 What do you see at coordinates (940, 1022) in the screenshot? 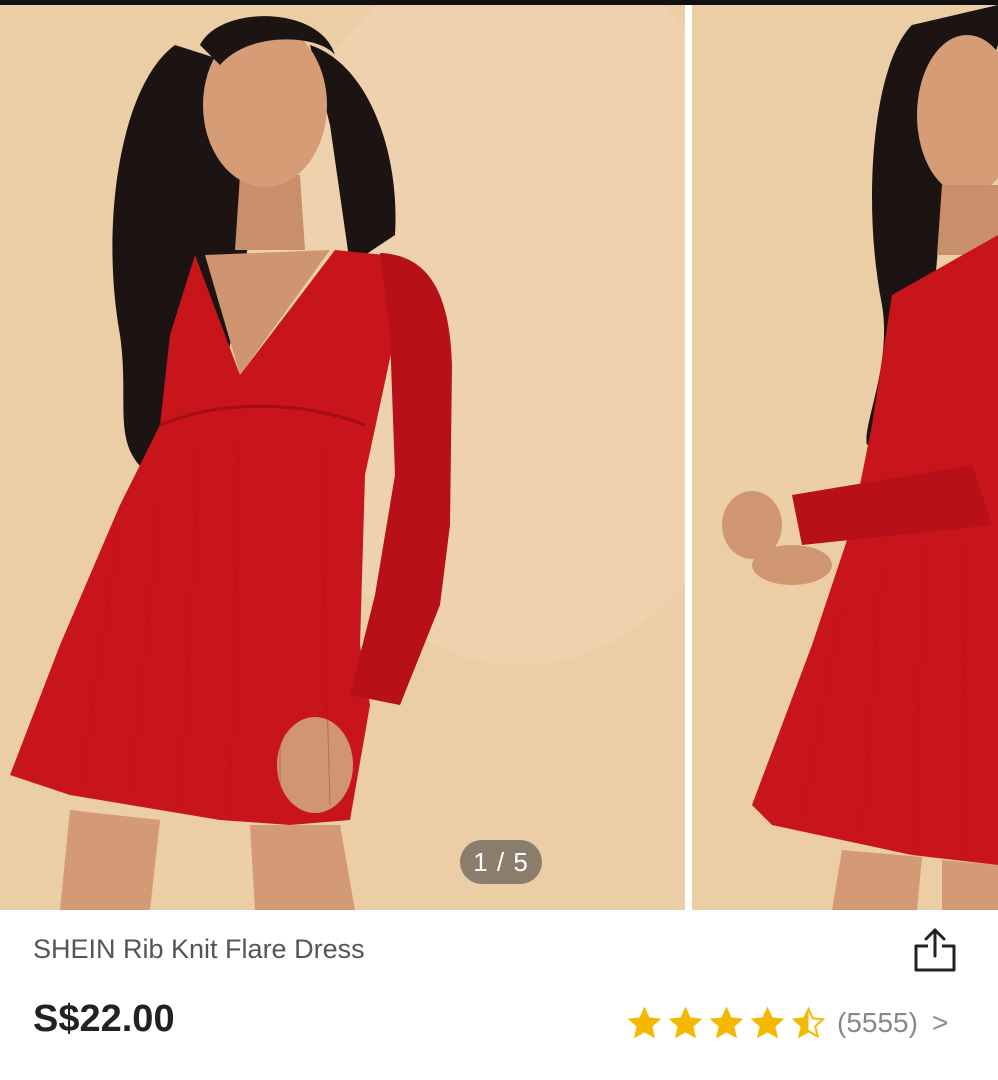
I see `chevron-right-icon: >` at bounding box center [940, 1022].